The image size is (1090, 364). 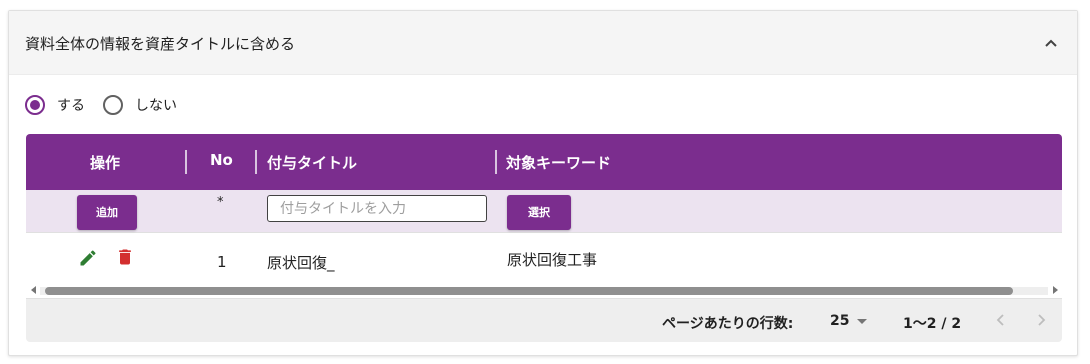 I want to click on pagination-range: 1〜2 / 2, so click(x=932, y=324).